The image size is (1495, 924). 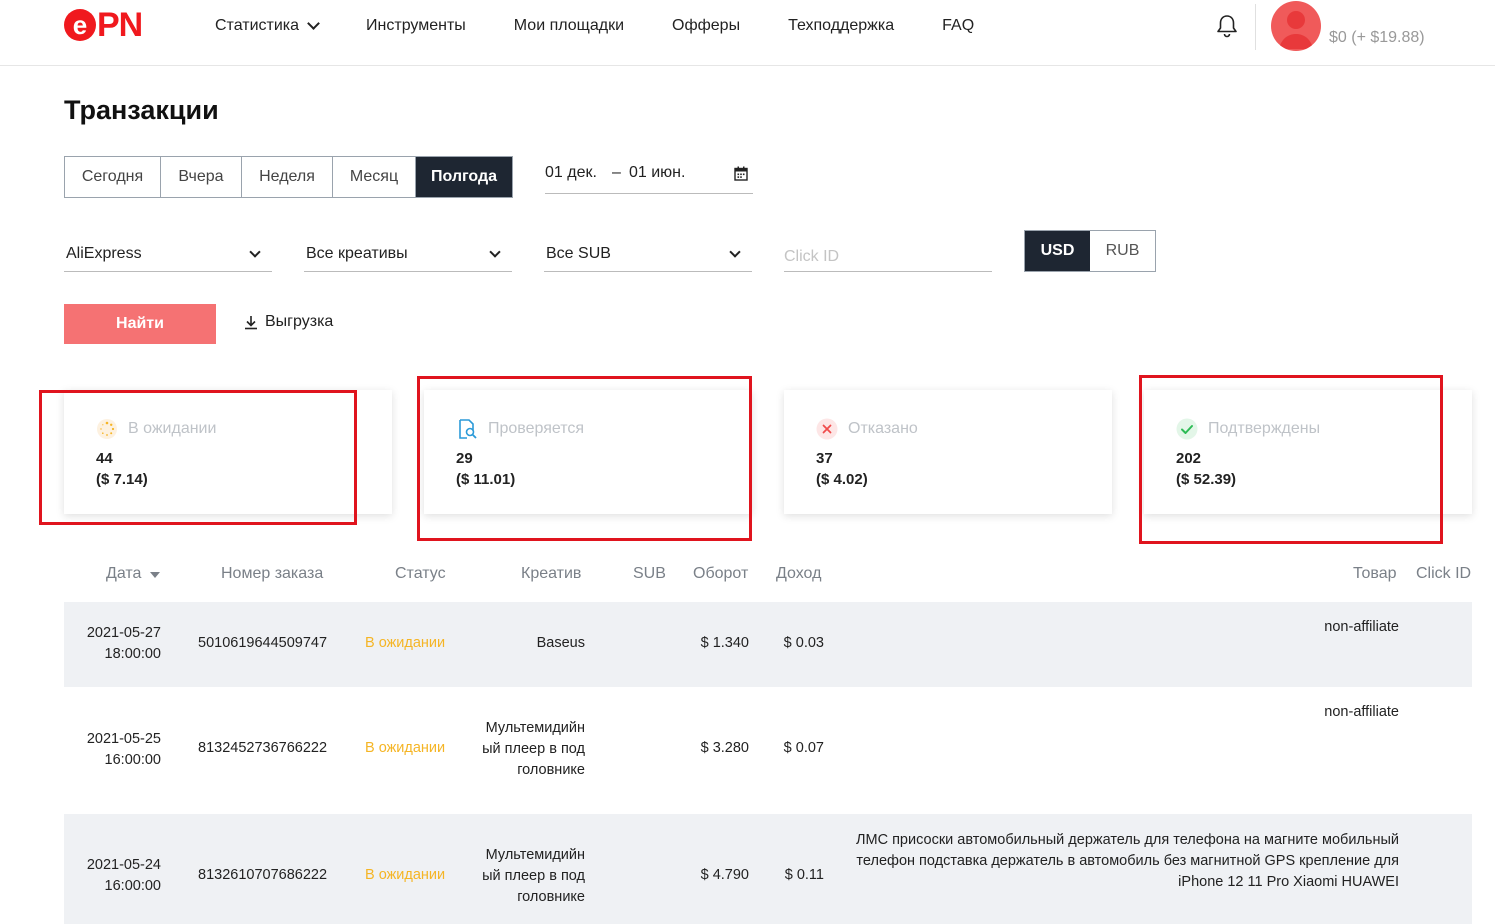 I want to click on period-week-button: Неделя, so click(x=287, y=177).